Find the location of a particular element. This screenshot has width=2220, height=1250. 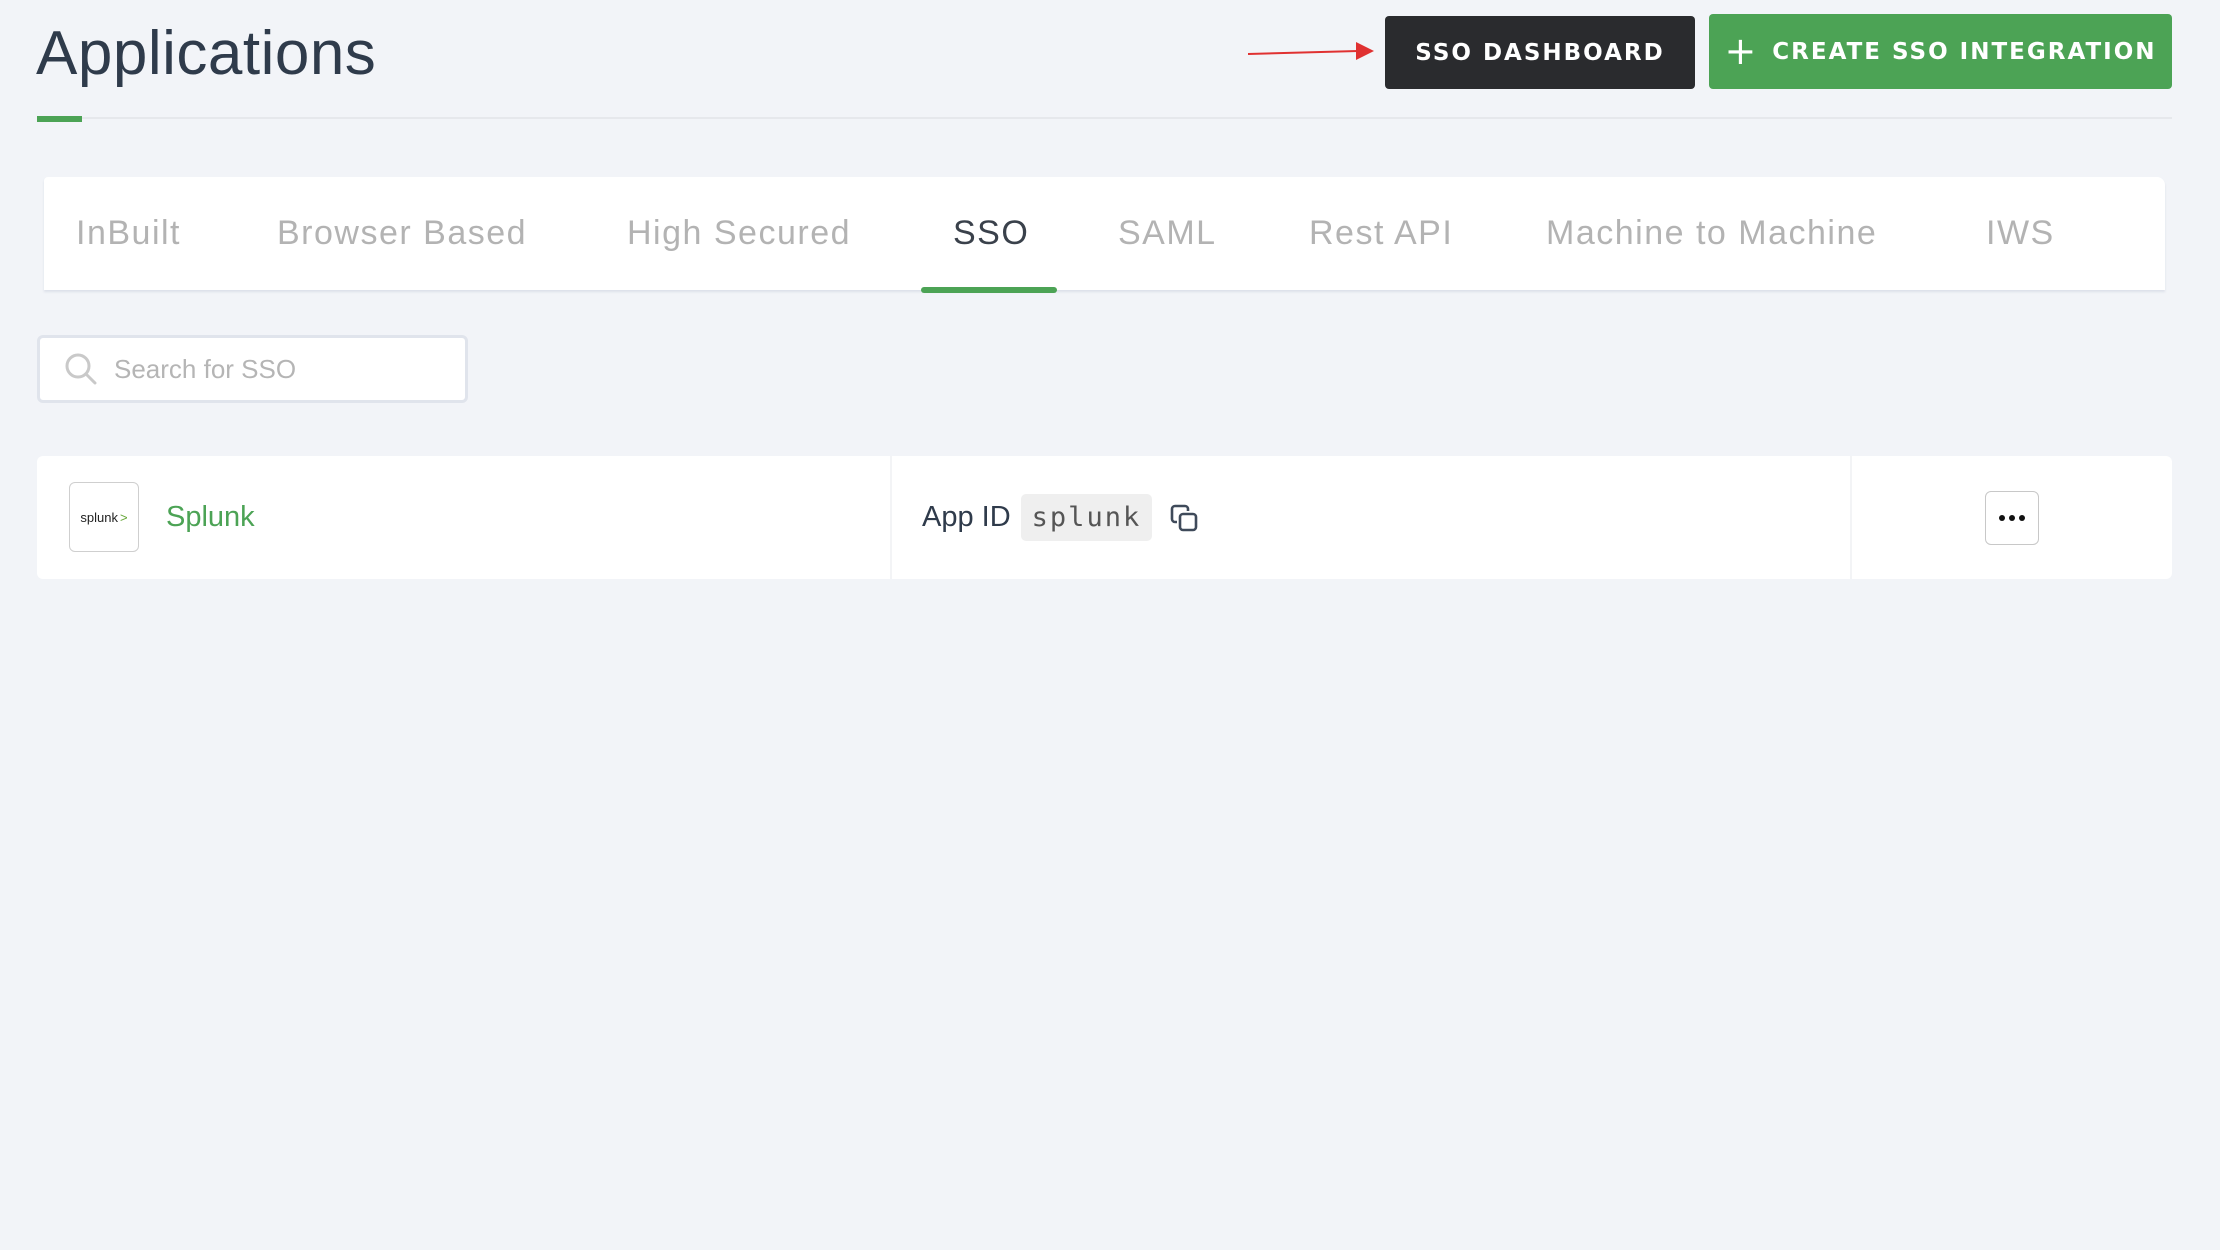

search-icon is located at coordinates (81, 369).